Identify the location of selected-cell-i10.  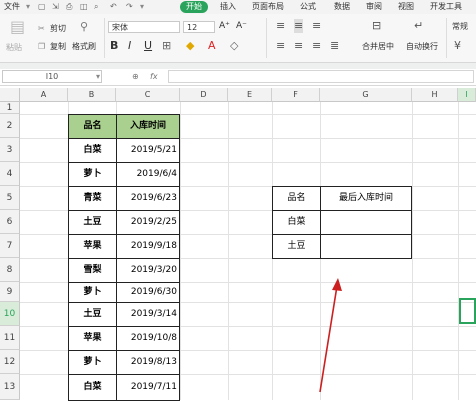
(467, 311).